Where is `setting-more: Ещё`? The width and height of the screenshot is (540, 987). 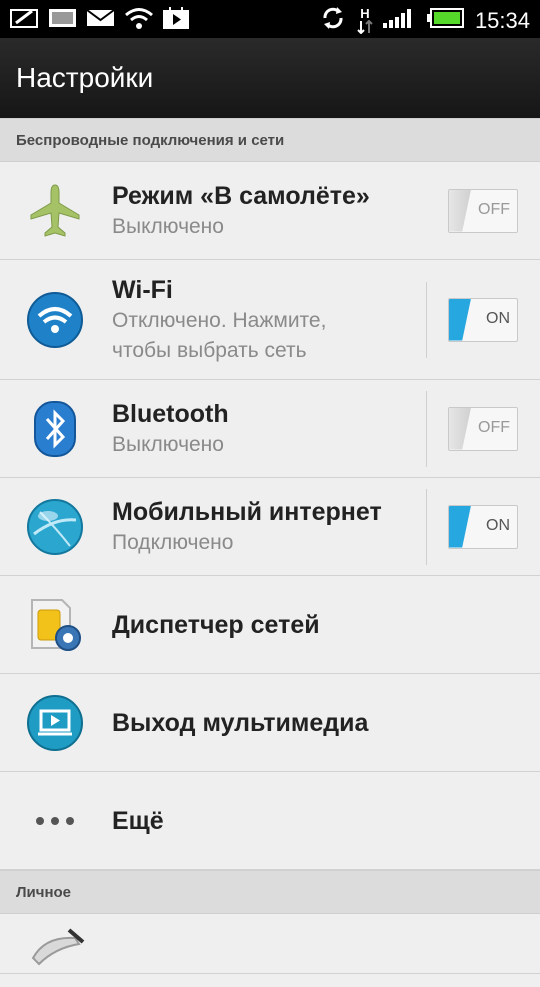
setting-more: Ещё is located at coordinates (270, 821).